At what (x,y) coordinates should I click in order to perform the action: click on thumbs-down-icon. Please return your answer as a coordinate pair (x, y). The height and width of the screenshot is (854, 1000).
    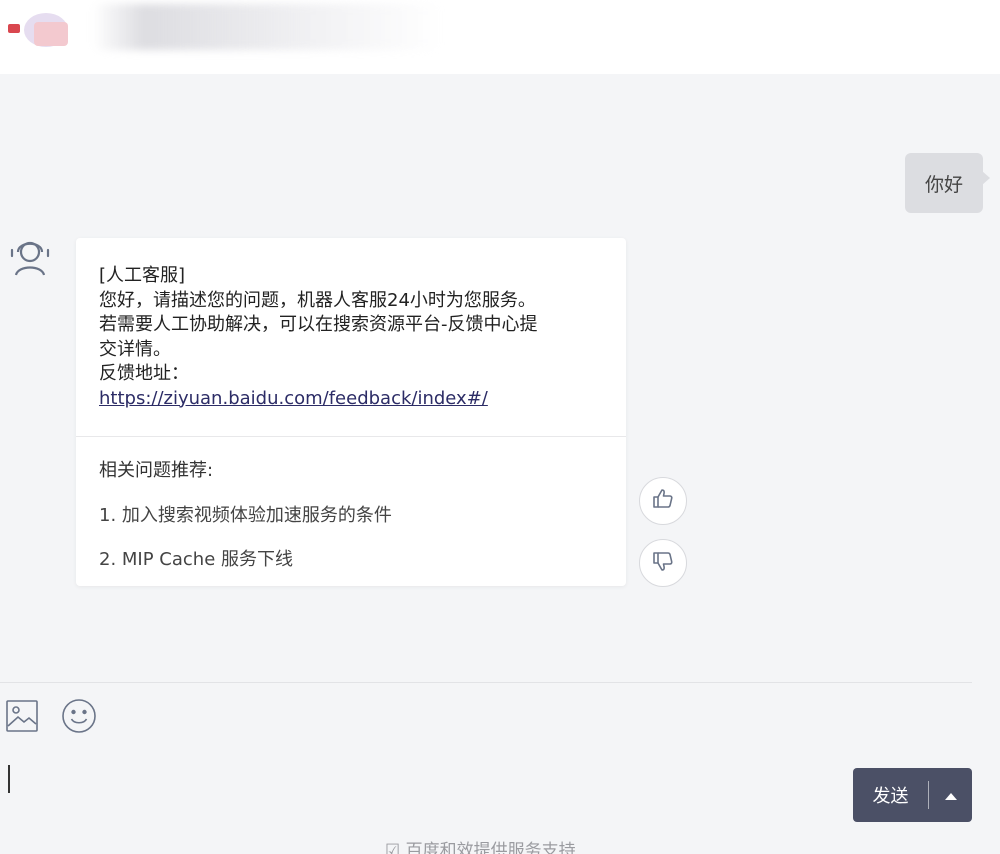
    Looking at the image, I should click on (663, 563).